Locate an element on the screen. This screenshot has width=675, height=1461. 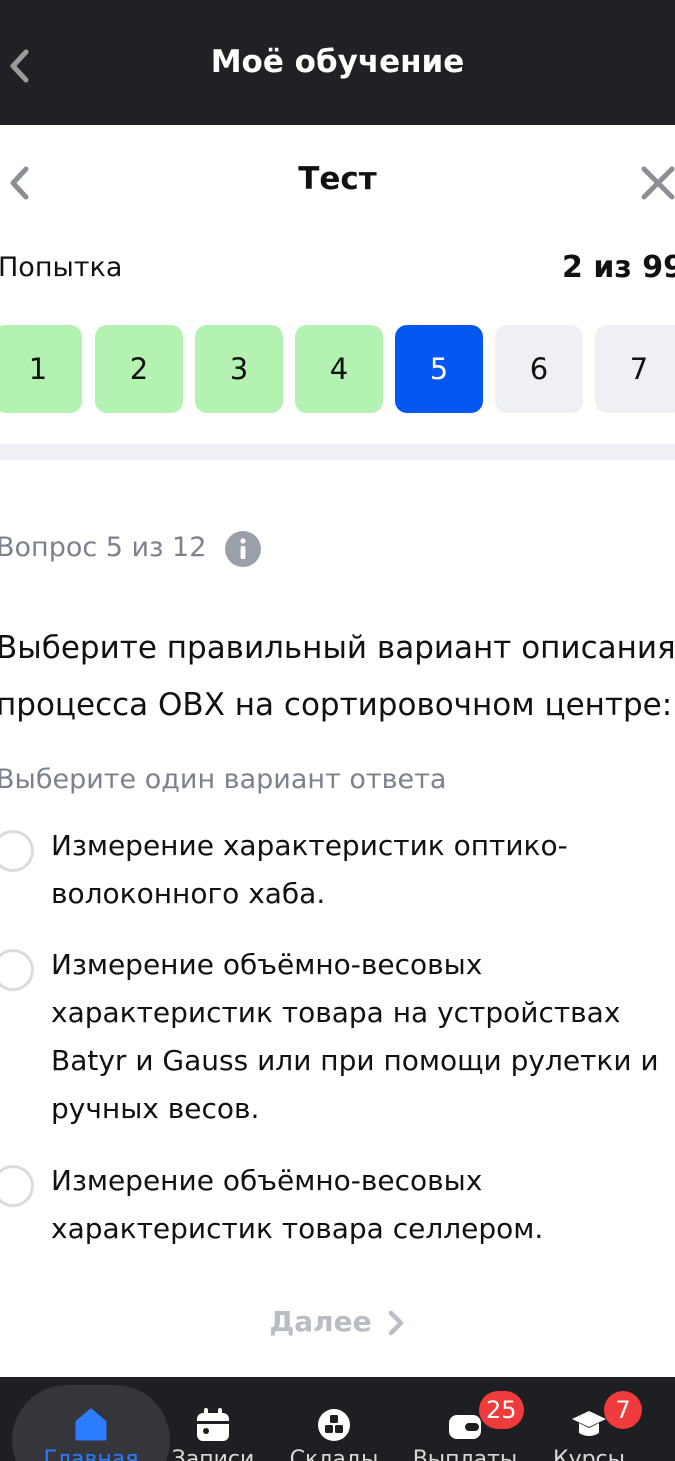
chevron-right-icon is located at coordinates (395, 1323).